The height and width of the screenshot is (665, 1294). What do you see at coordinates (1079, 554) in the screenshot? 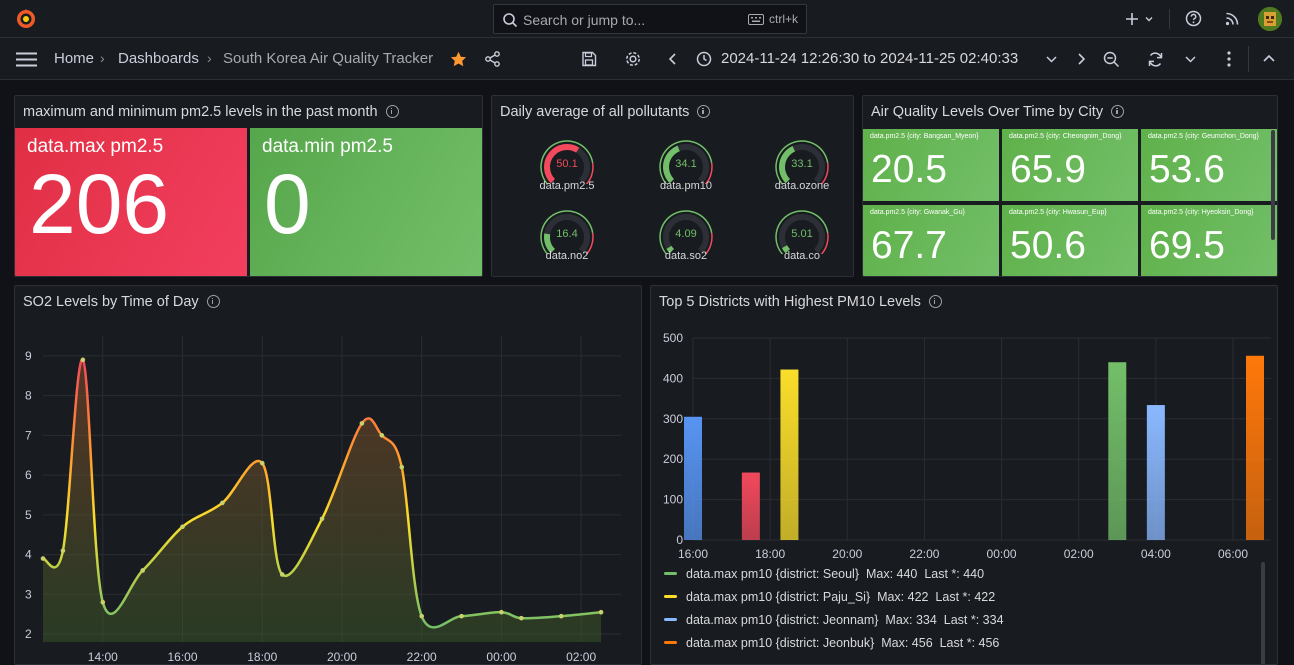
I see `x-tick-label: 02:00` at bounding box center [1079, 554].